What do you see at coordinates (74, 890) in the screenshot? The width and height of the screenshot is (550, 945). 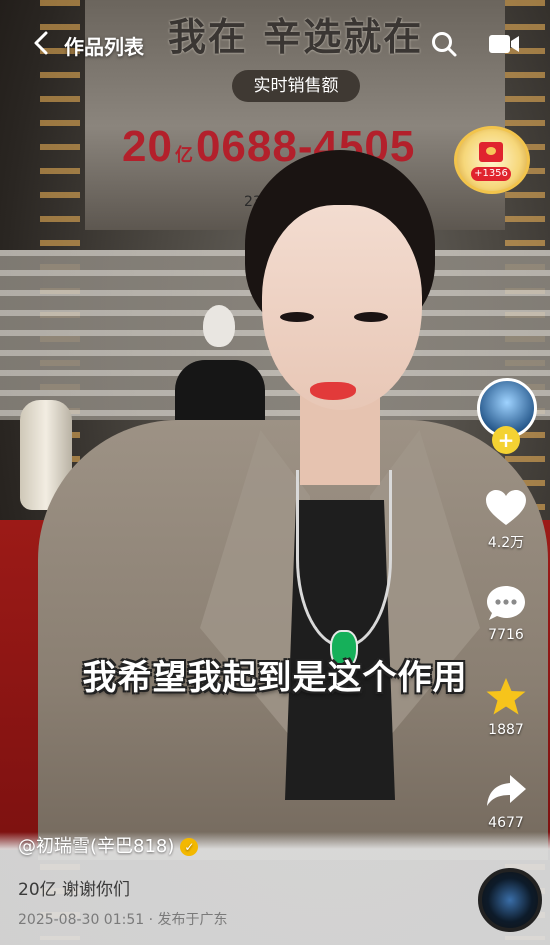 I see `post-description: 20亿 谢谢你们` at bounding box center [74, 890].